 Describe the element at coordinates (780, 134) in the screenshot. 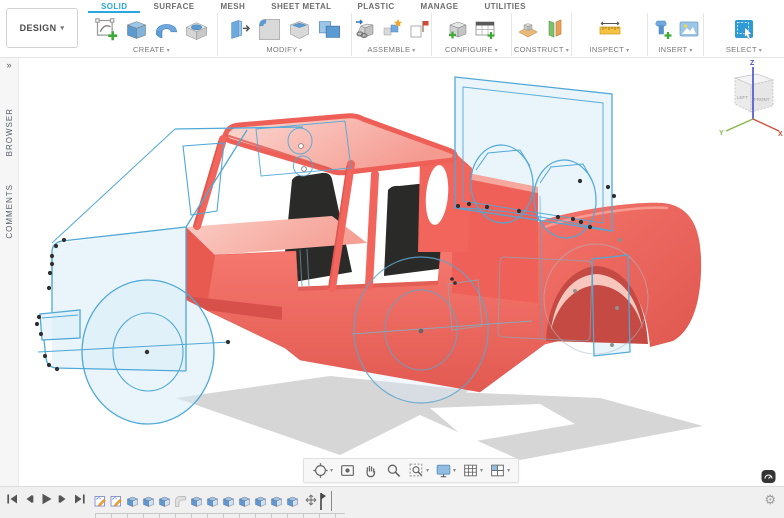

I see `axis-x-label: X` at that location.